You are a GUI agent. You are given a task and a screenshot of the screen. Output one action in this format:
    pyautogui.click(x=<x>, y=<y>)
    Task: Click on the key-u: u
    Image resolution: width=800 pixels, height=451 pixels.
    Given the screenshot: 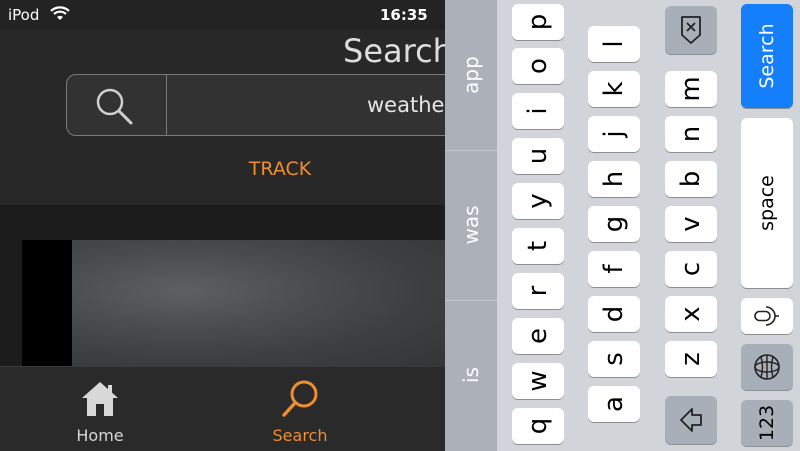 What is the action you would take?
    pyautogui.click(x=538, y=156)
    